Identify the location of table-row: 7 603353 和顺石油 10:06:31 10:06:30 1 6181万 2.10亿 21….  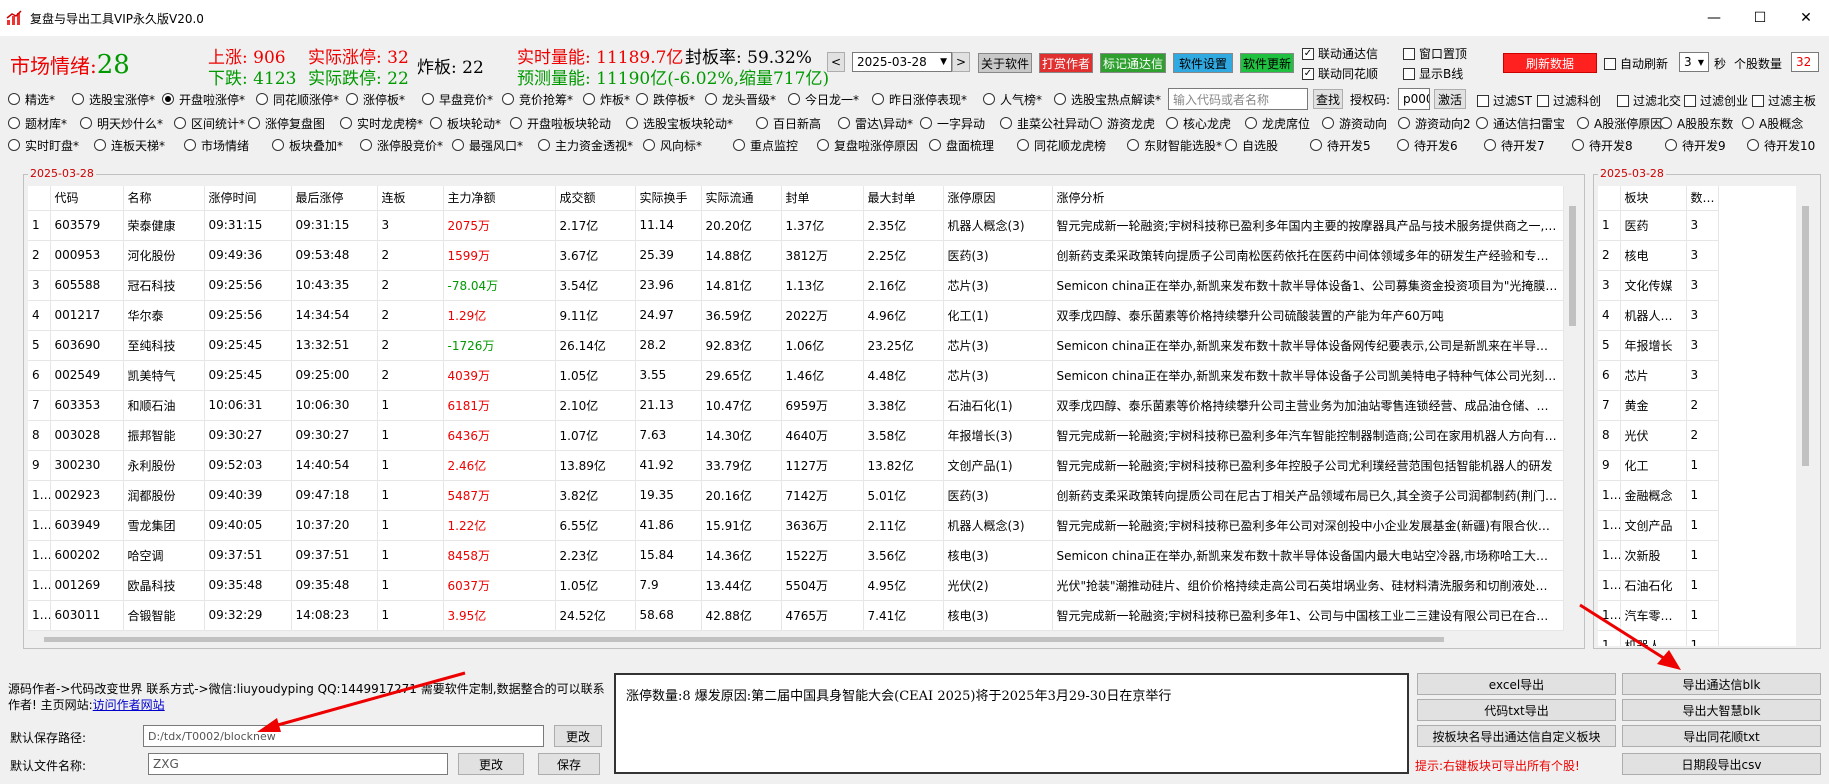
(796, 405).